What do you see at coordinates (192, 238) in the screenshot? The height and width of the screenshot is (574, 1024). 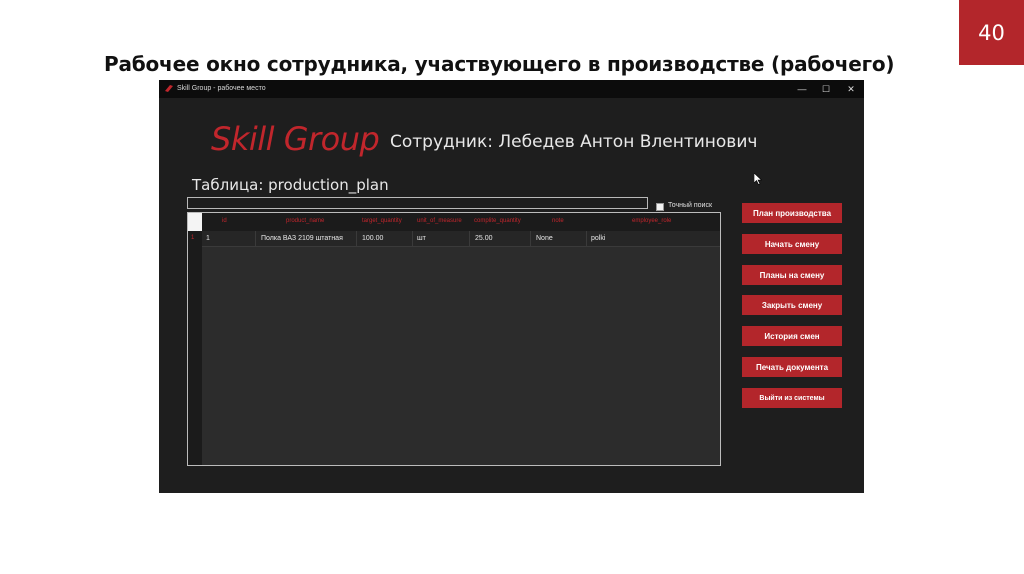 I see `row-number: 1` at bounding box center [192, 238].